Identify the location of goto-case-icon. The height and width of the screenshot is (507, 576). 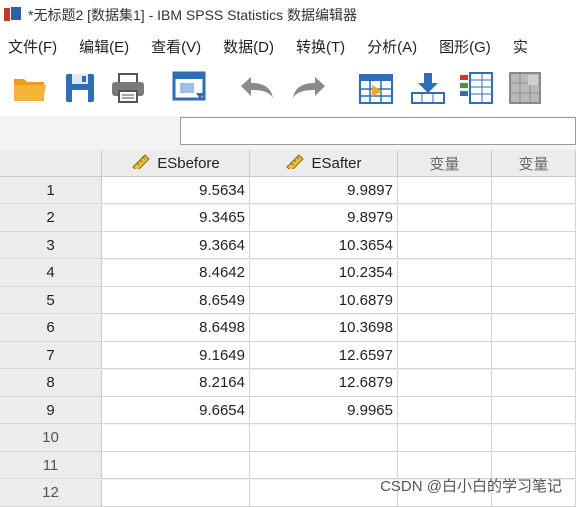
(376, 88).